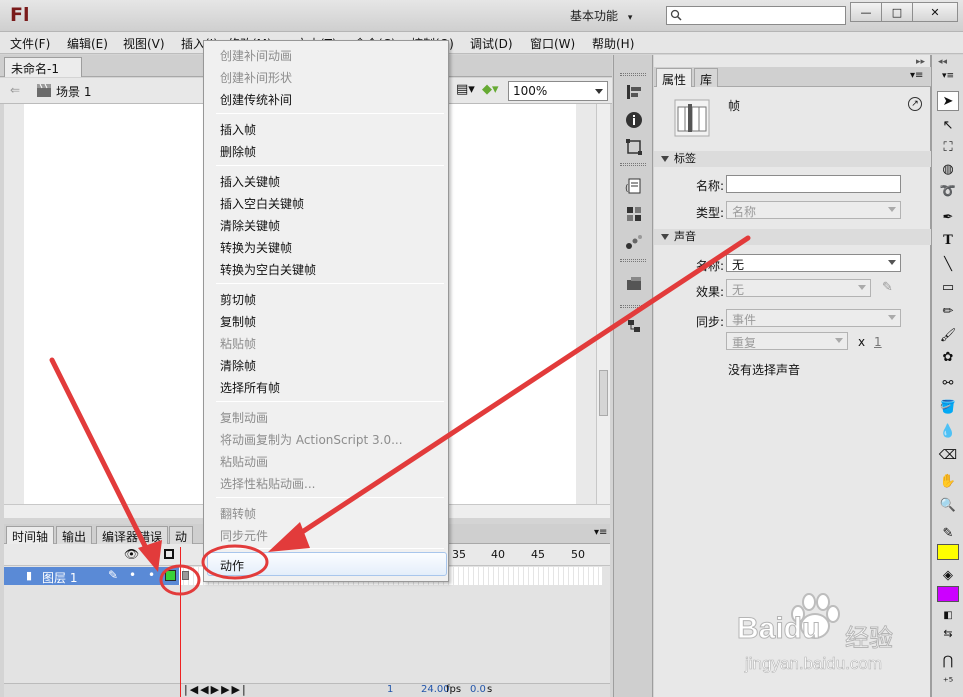 This screenshot has height=697, width=963. I want to click on annotation-circle-frame, so click(180, 580).